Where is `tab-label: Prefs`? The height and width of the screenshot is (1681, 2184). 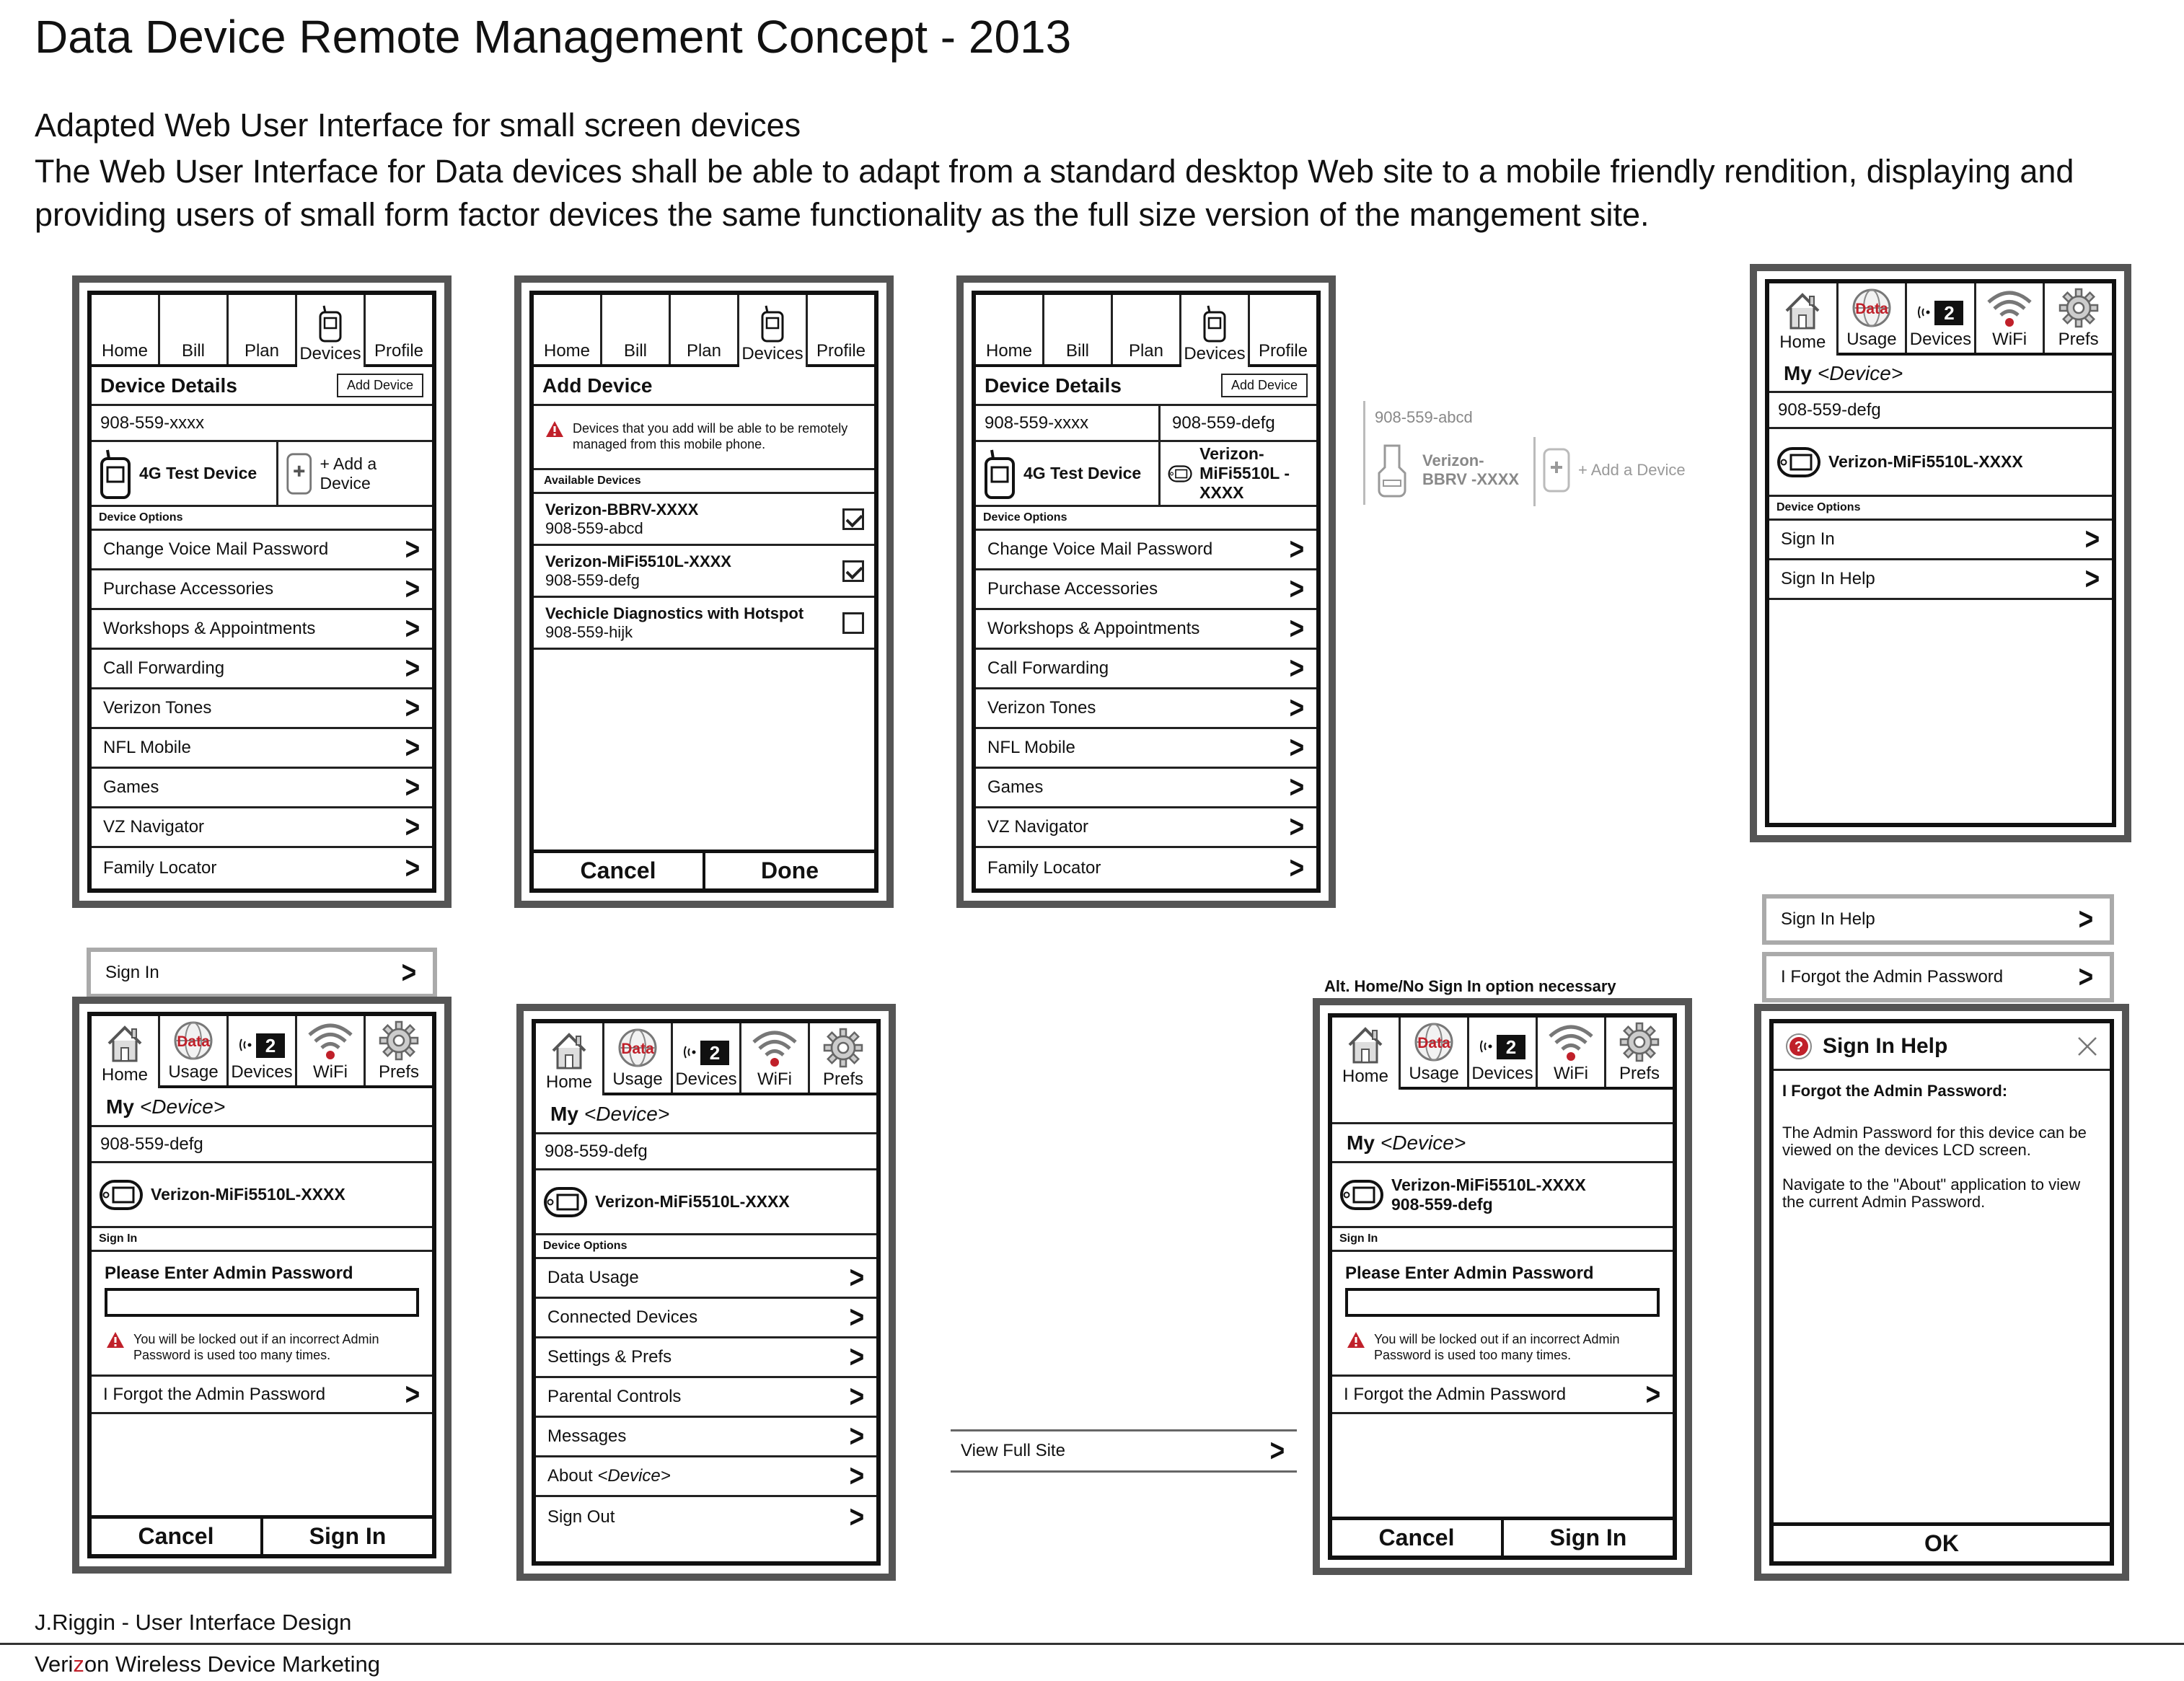 tab-label: Prefs is located at coordinates (842, 1079).